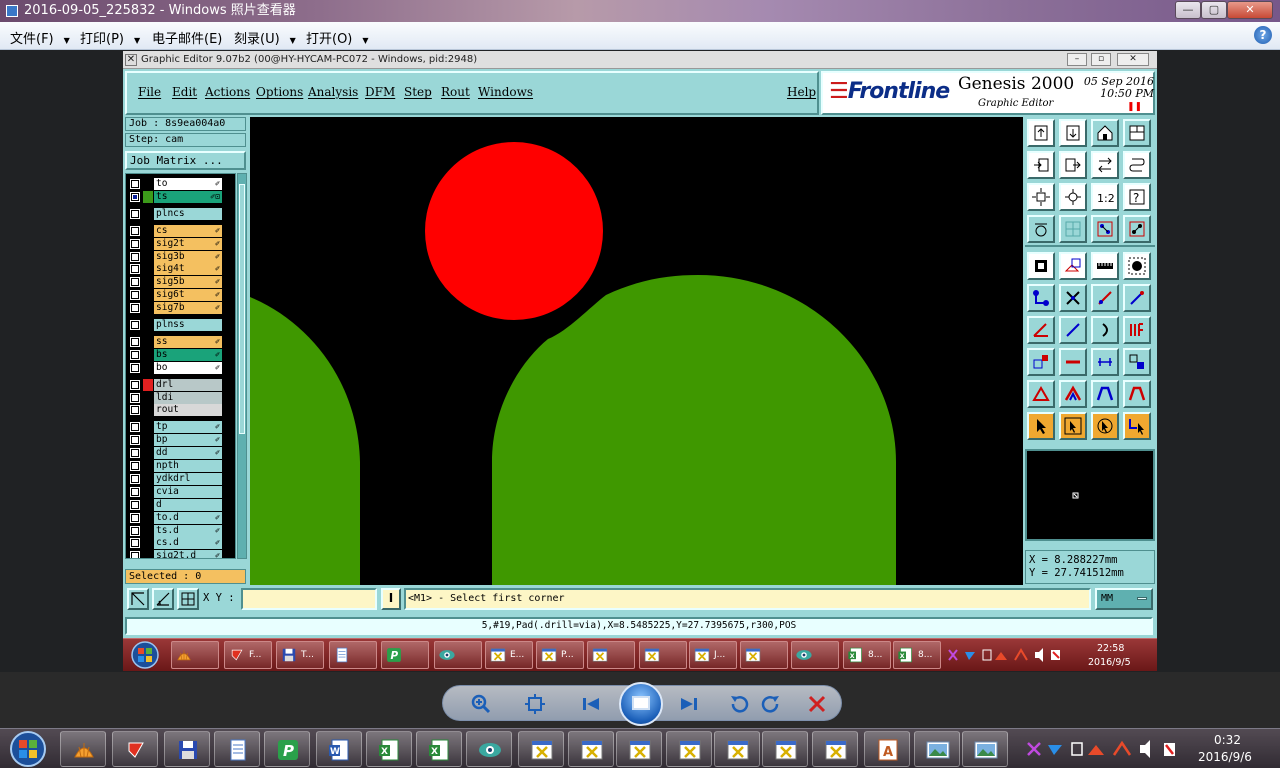 The image size is (1280, 768). What do you see at coordinates (739, 704) in the screenshot?
I see `rotate-left-icon` at bounding box center [739, 704].